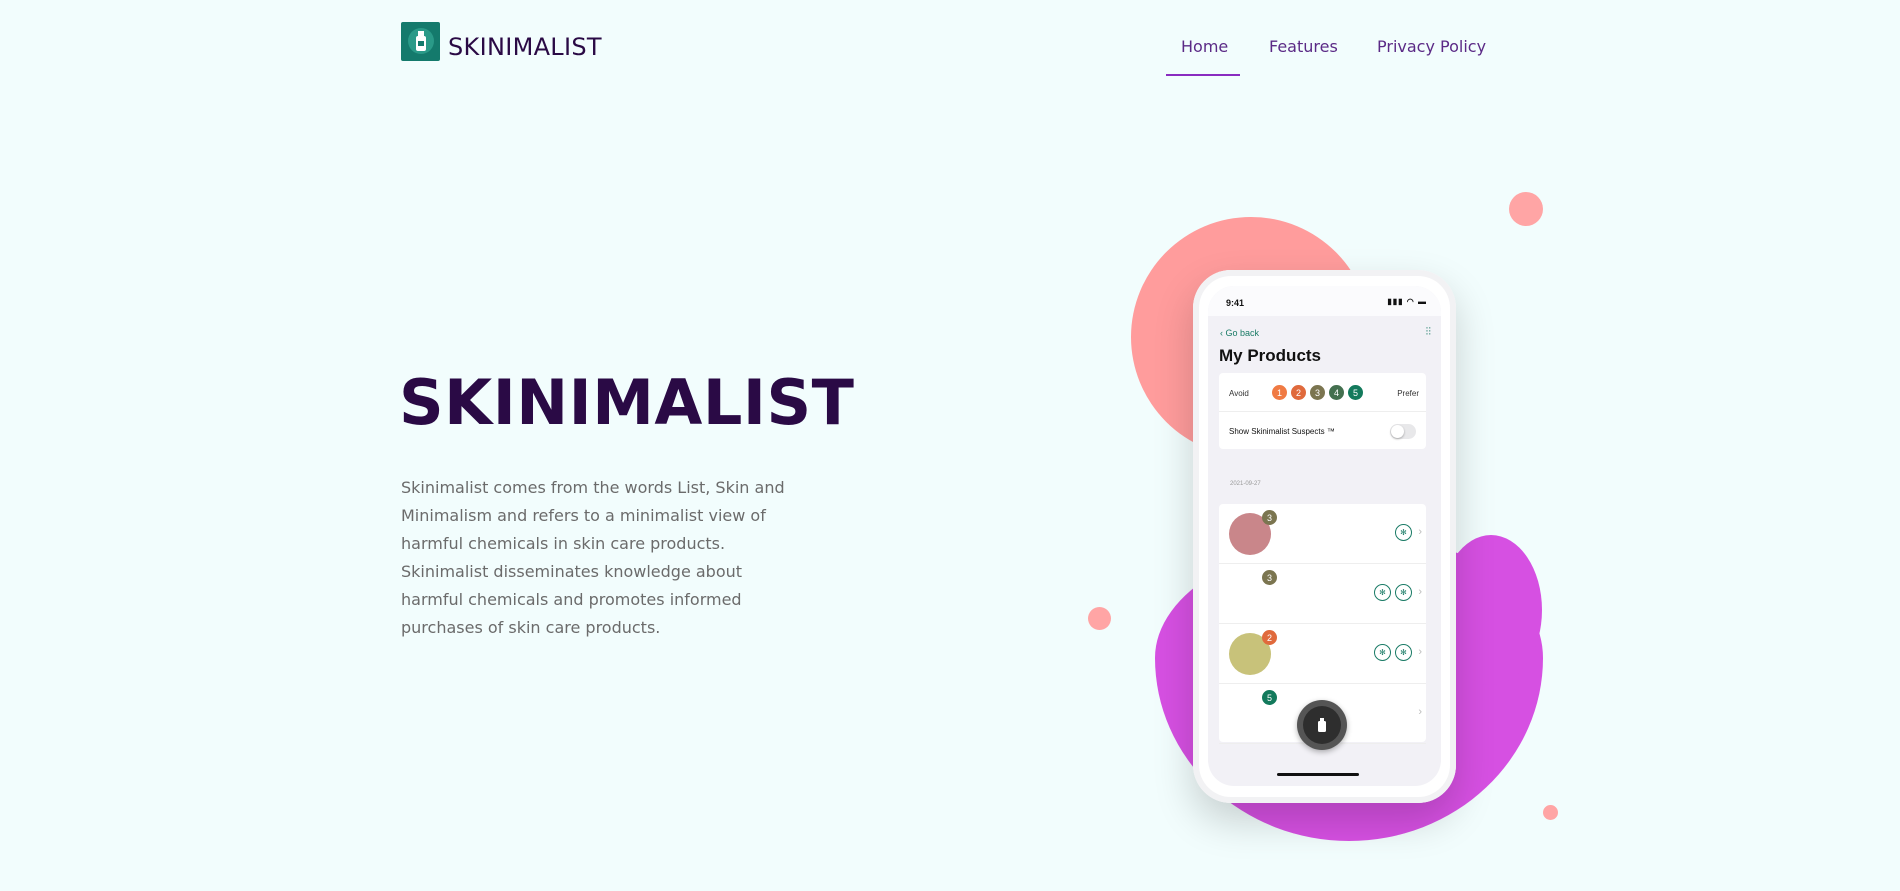 Image resolution: width=1900 pixels, height=891 pixels. Describe the element at coordinates (1204, 46) in the screenshot. I see `nav-home: Home` at that location.